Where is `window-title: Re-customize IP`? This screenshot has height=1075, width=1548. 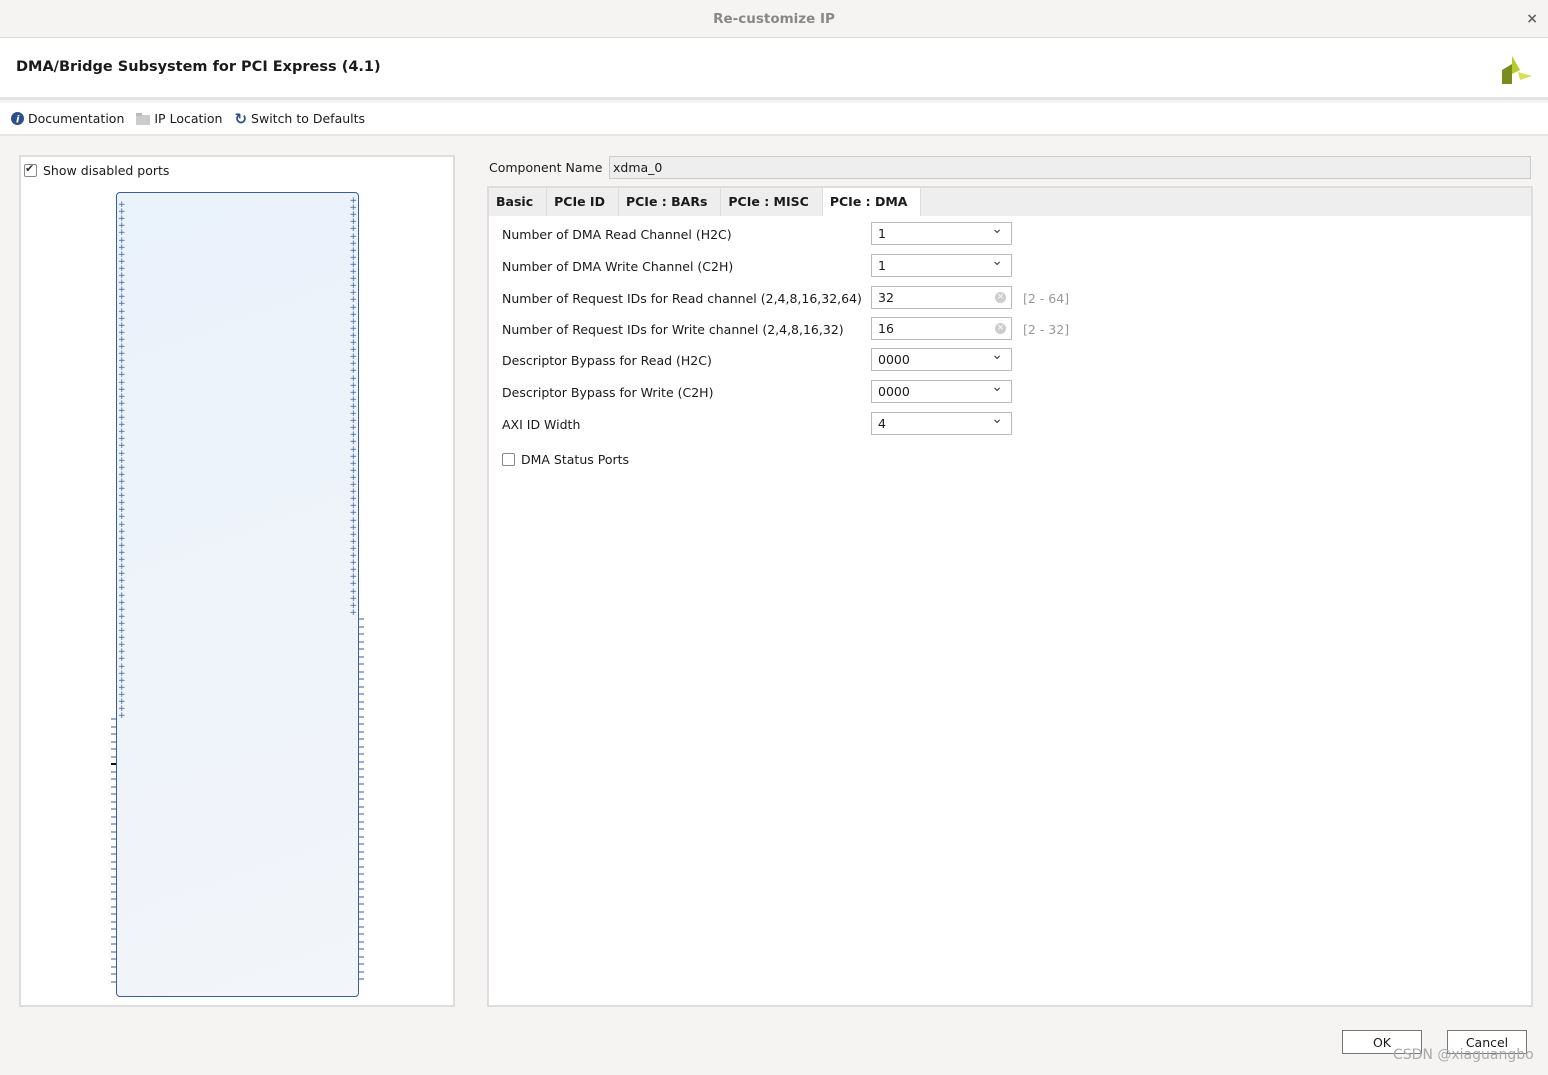
window-title: Re-customize IP is located at coordinates (774, 19).